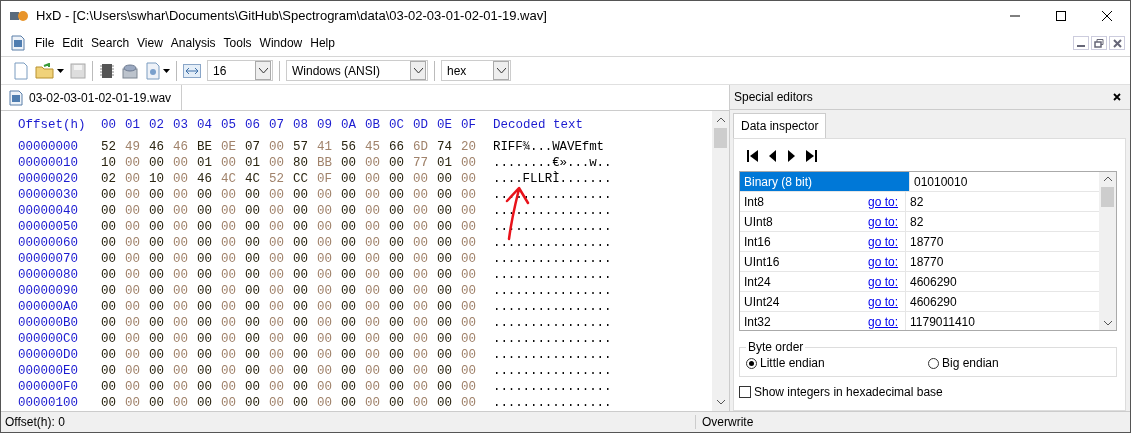 The width and height of the screenshot is (1131, 433). Describe the element at coordinates (1107, 178) in the screenshot. I see `chevron-up-icon` at that location.